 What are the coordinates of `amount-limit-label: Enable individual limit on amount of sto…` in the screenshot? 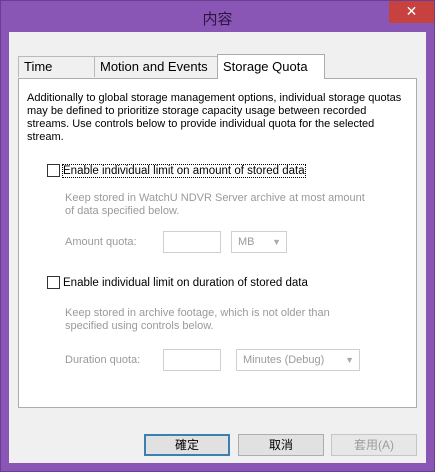 It's located at (184, 170).